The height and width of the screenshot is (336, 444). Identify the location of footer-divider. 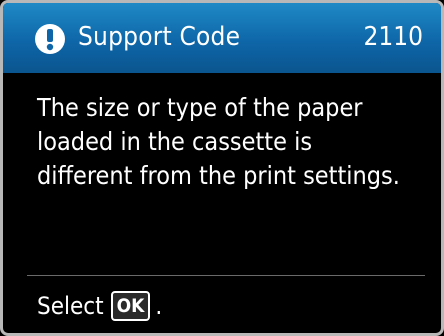
(226, 275).